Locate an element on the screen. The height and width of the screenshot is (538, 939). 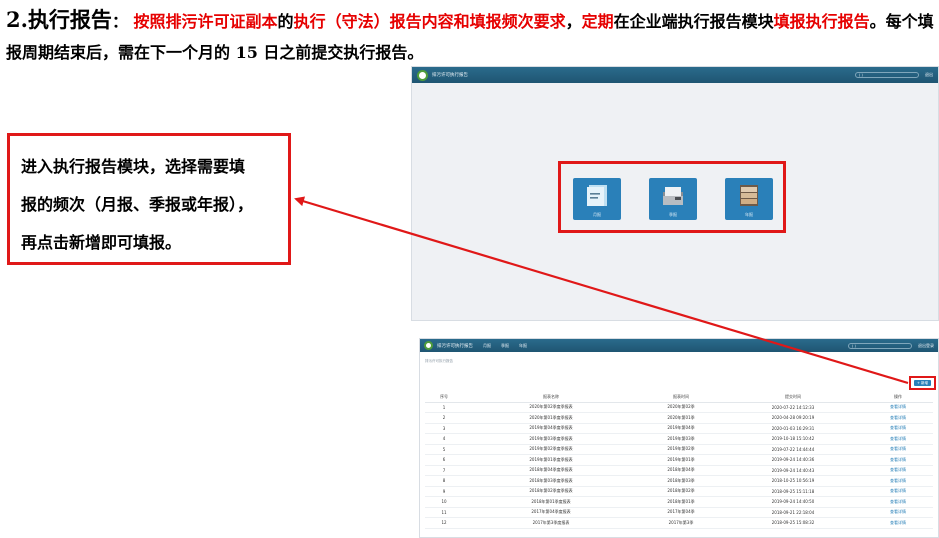
row-number: 4 is located at coordinates (444, 439).